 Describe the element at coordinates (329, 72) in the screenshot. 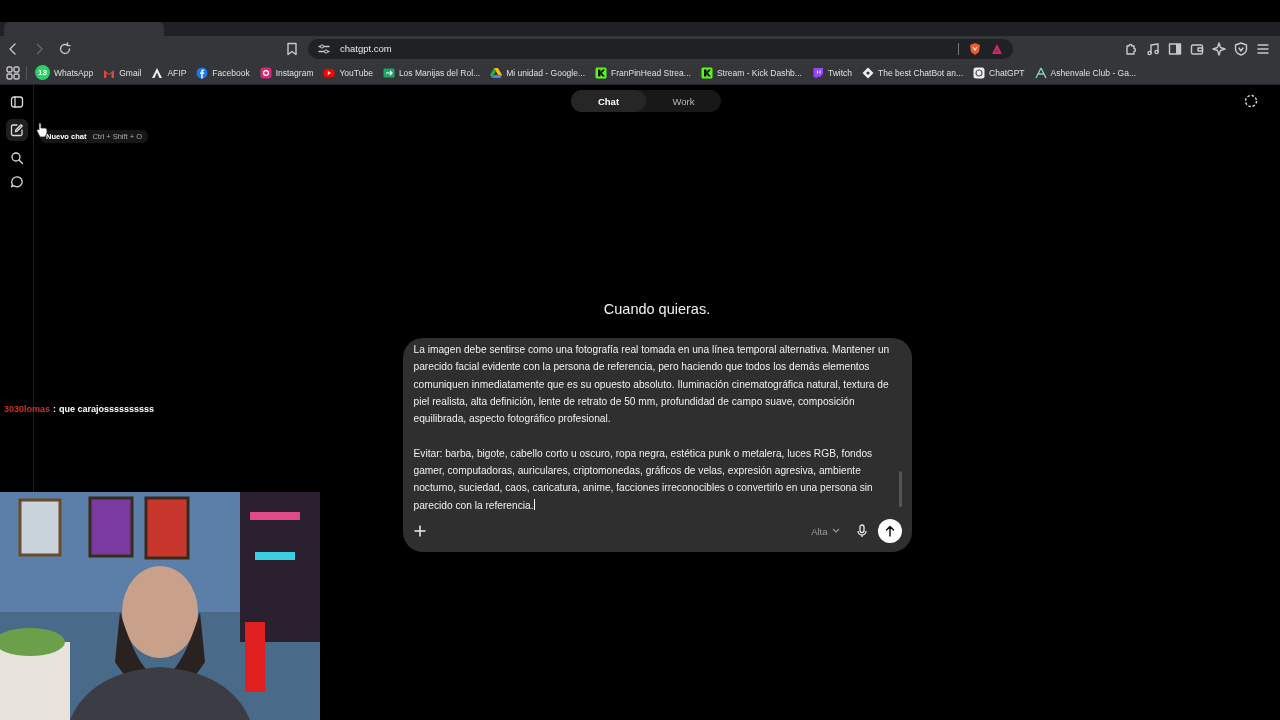

I see `youtube-icon` at that location.